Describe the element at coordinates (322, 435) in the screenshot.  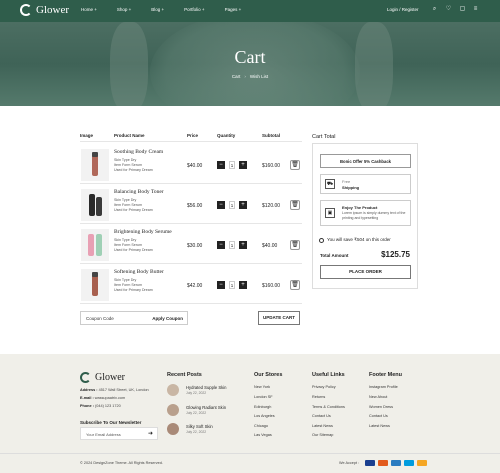
I see `useful-link: Our Sitemap` at that location.